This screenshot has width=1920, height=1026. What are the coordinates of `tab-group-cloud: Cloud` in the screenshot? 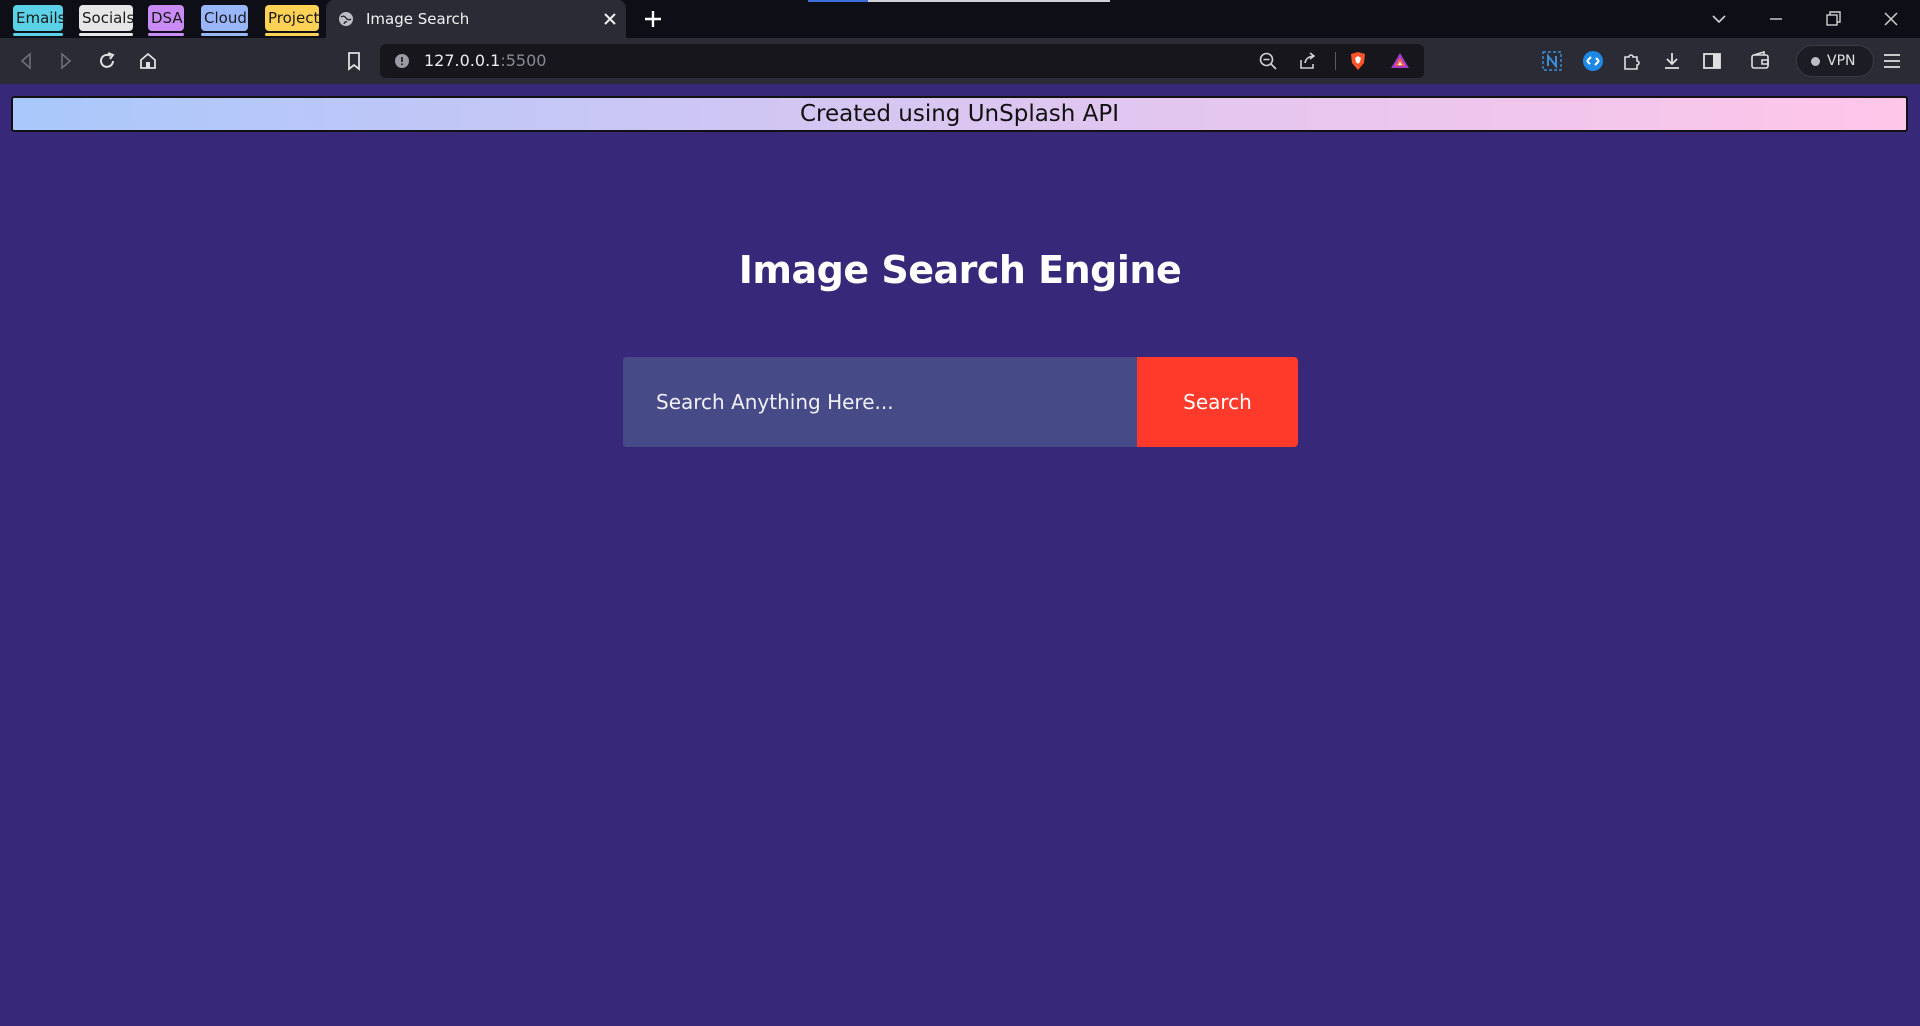 It's located at (224, 20).